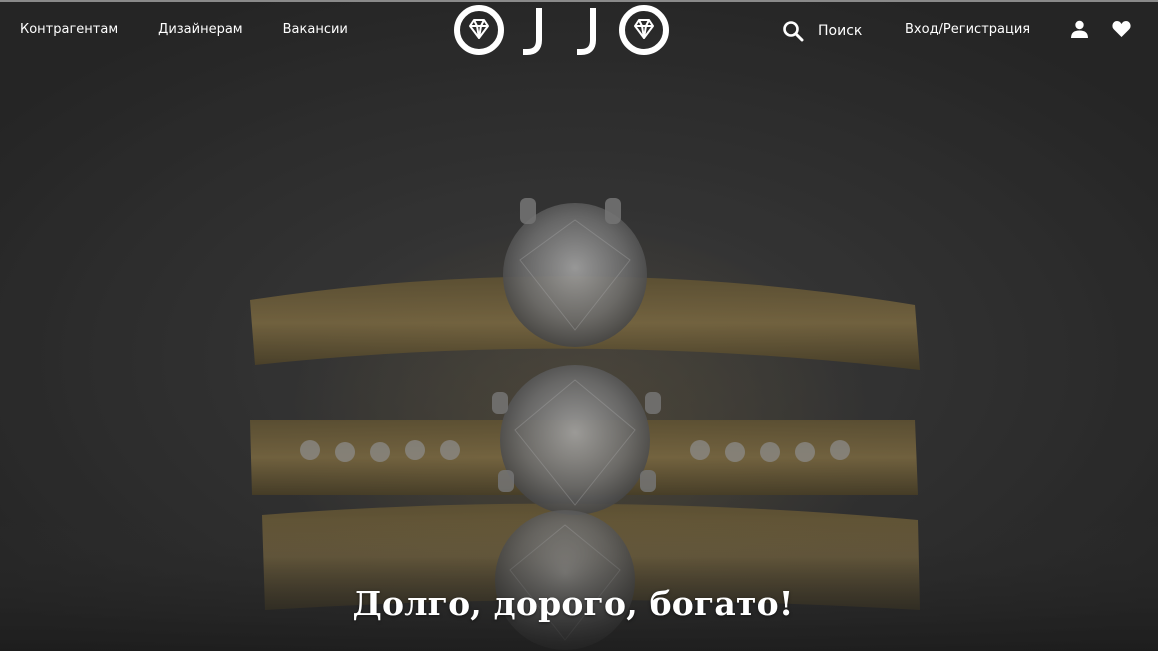 The image size is (1158, 651). I want to click on nav-link-designers: Дизайнерам, so click(200, 29).